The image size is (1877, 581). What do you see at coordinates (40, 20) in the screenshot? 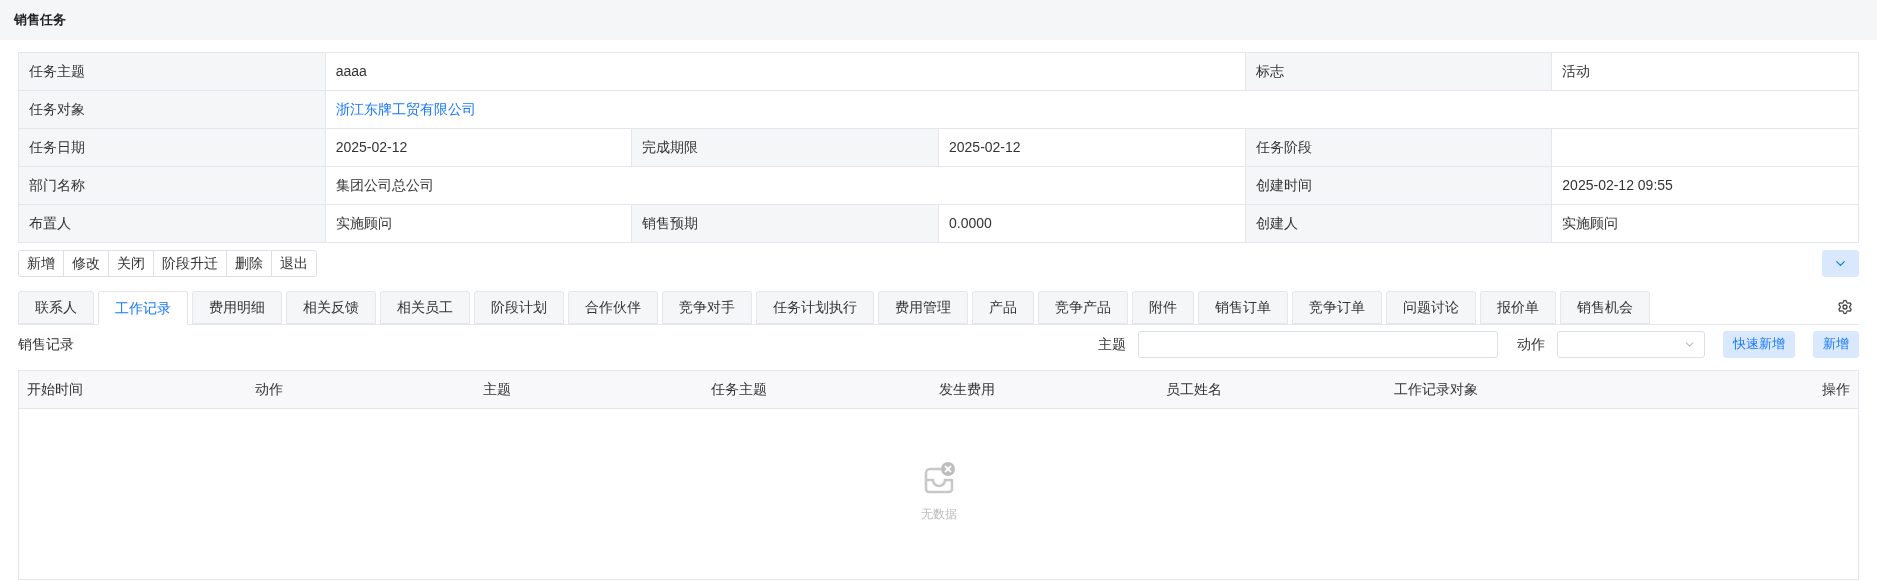
I see `page-title: 销售任务` at bounding box center [40, 20].